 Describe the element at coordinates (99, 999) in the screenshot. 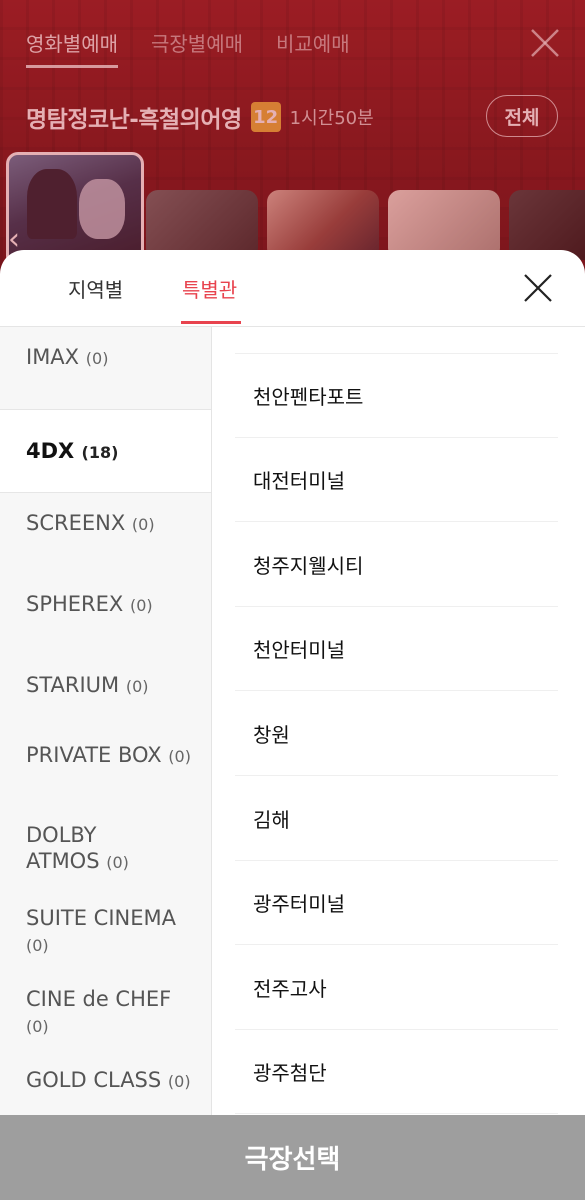

I see `category-name: CINE de CHEF` at that location.